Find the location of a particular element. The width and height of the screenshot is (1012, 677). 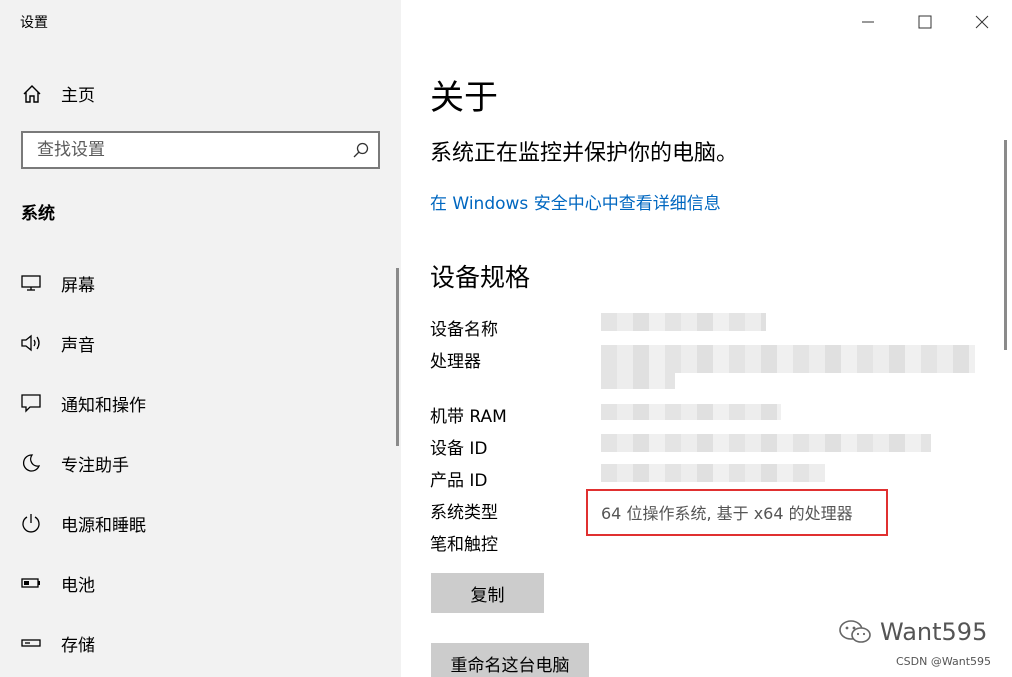

csdn-watermark: CSDN @Want595 is located at coordinates (944, 661).